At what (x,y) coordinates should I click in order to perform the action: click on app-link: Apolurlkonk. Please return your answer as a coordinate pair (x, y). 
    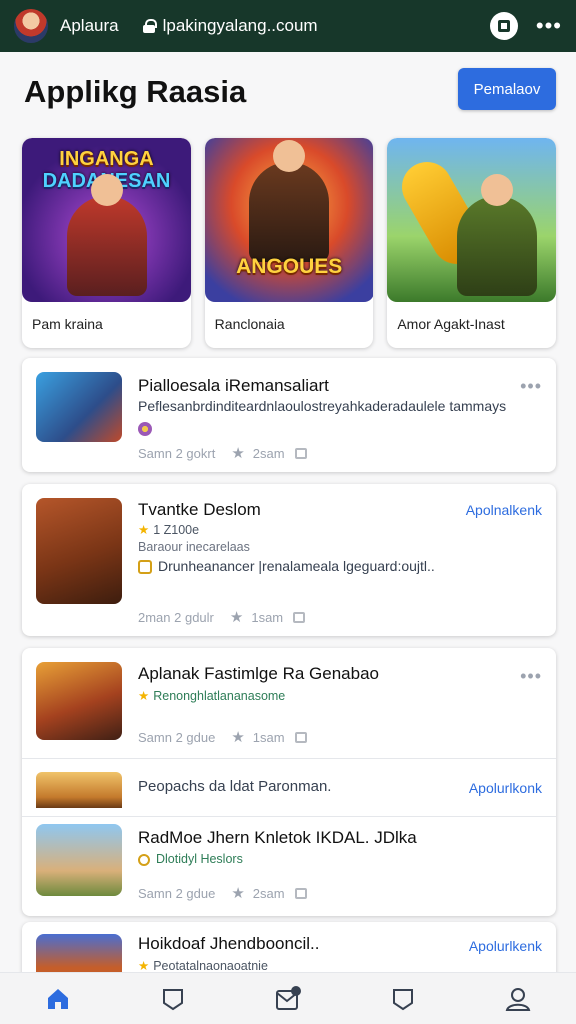
    Looking at the image, I should click on (505, 788).